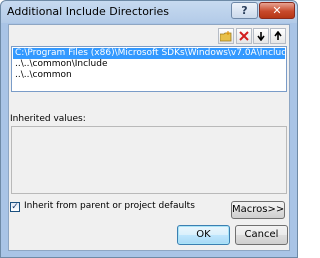 This screenshot has width=320, height=258. I want to click on arrow-up-icon, so click(278, 35).